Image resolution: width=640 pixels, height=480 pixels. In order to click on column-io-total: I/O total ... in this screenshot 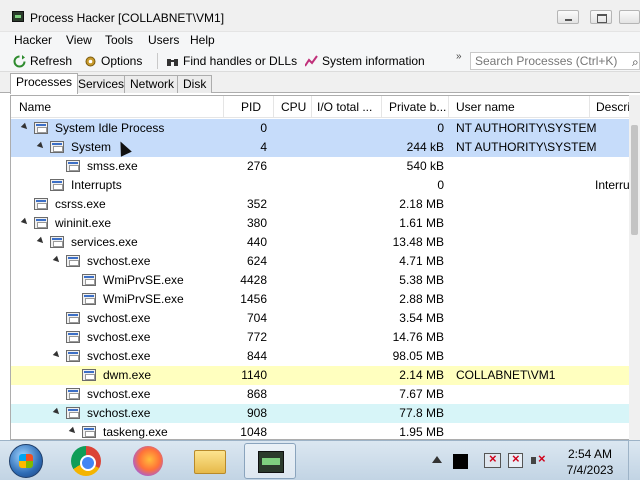, I will do `click(344, 107)`.